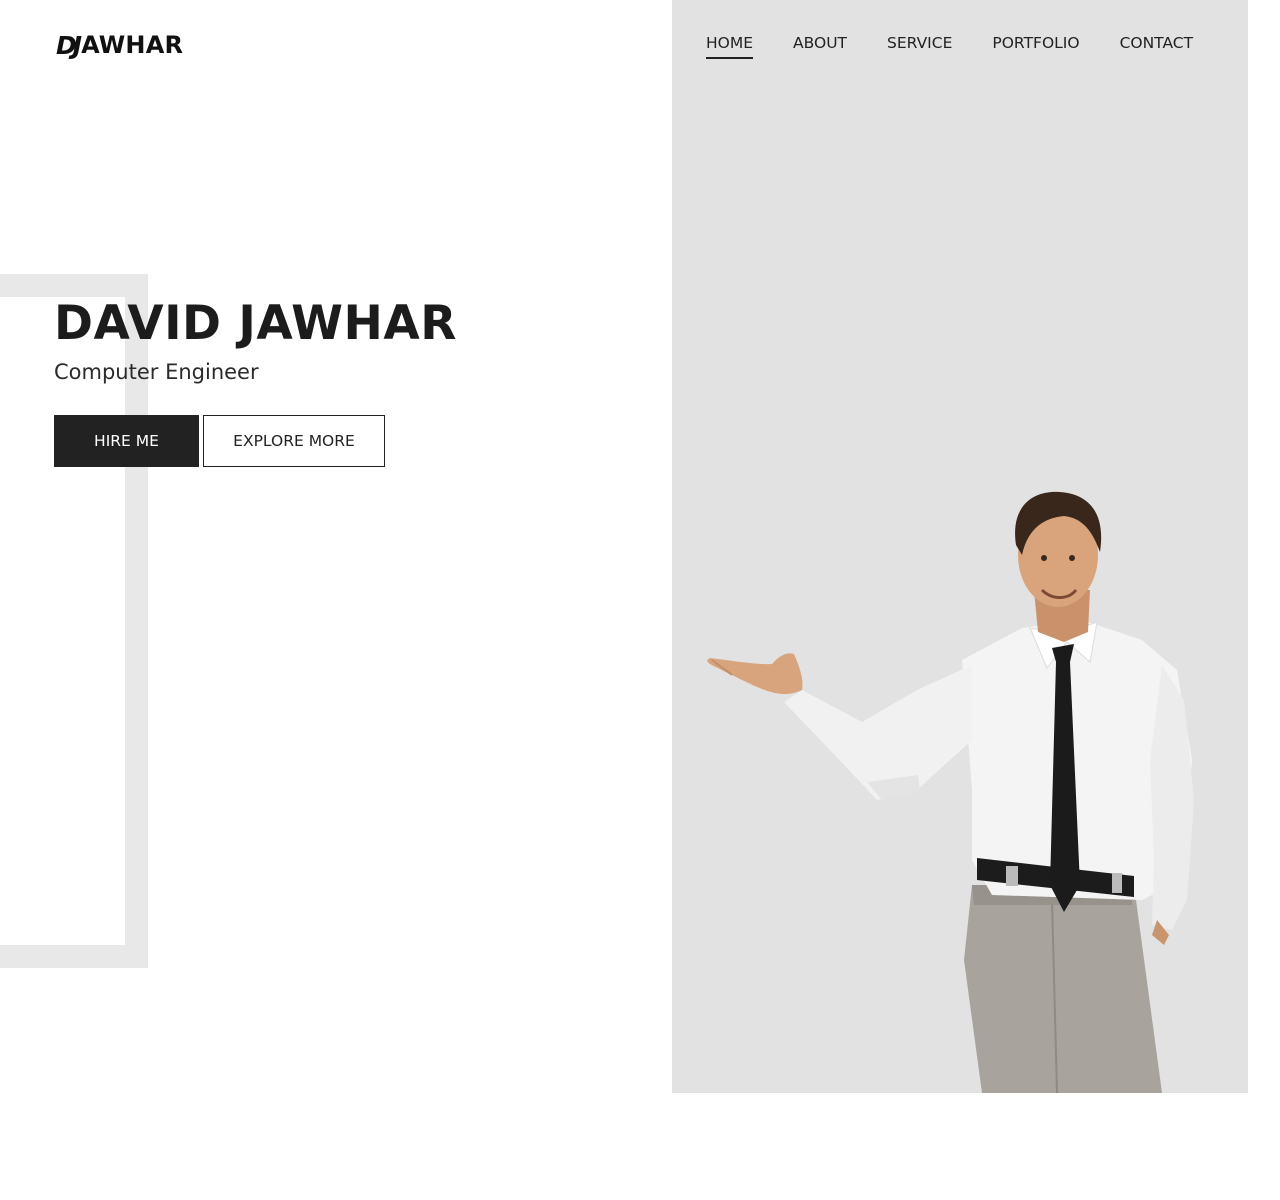  What do you see at coordinates (69, 45) in the screenshot?
I see `logo-mark-icon: DJ` at bounding box center [69, 45].